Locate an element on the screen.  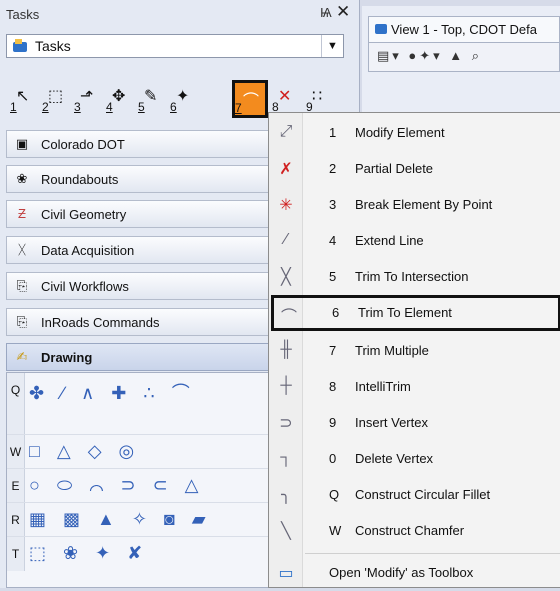
insert-vertex-icon: ⊃ is located at coordinates (286, 423).